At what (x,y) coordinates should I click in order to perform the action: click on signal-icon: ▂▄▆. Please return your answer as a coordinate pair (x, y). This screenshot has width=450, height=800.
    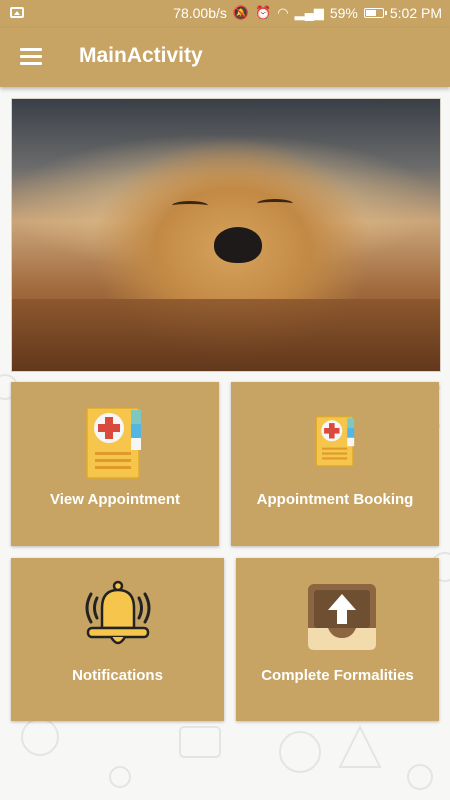
    Looking at the image, I should click on (309, 12).